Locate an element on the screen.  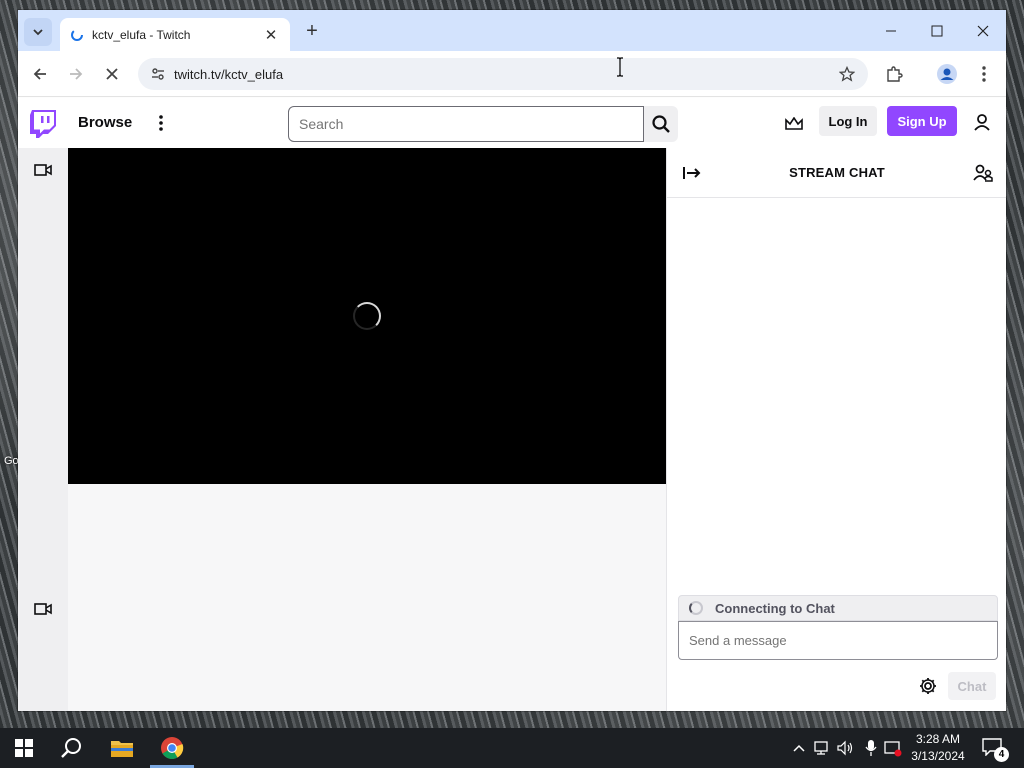
clock-date: 3/13/2024 is located at coordinates (938, 756).